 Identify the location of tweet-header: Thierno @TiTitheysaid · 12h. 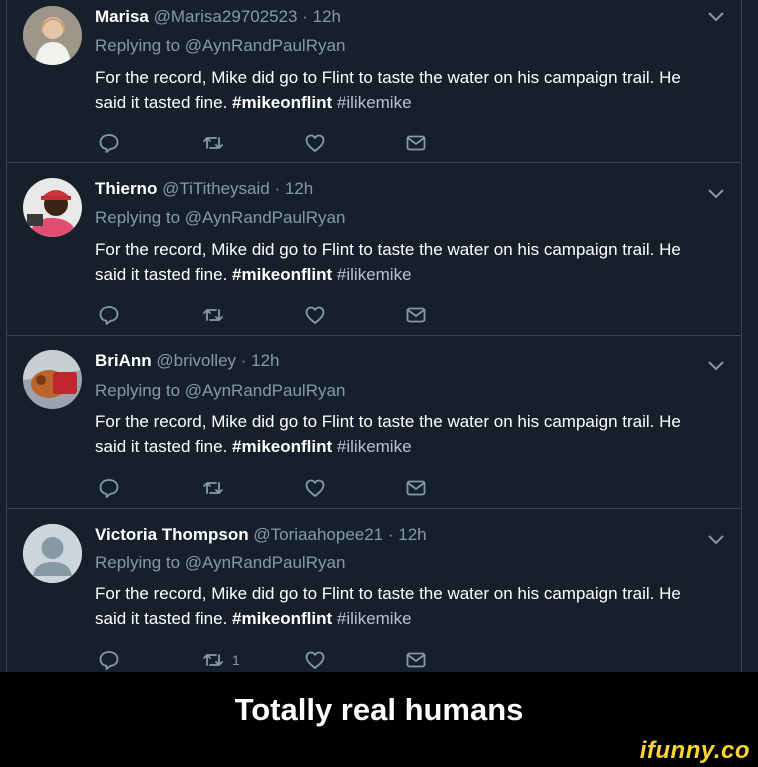
(204, 189).